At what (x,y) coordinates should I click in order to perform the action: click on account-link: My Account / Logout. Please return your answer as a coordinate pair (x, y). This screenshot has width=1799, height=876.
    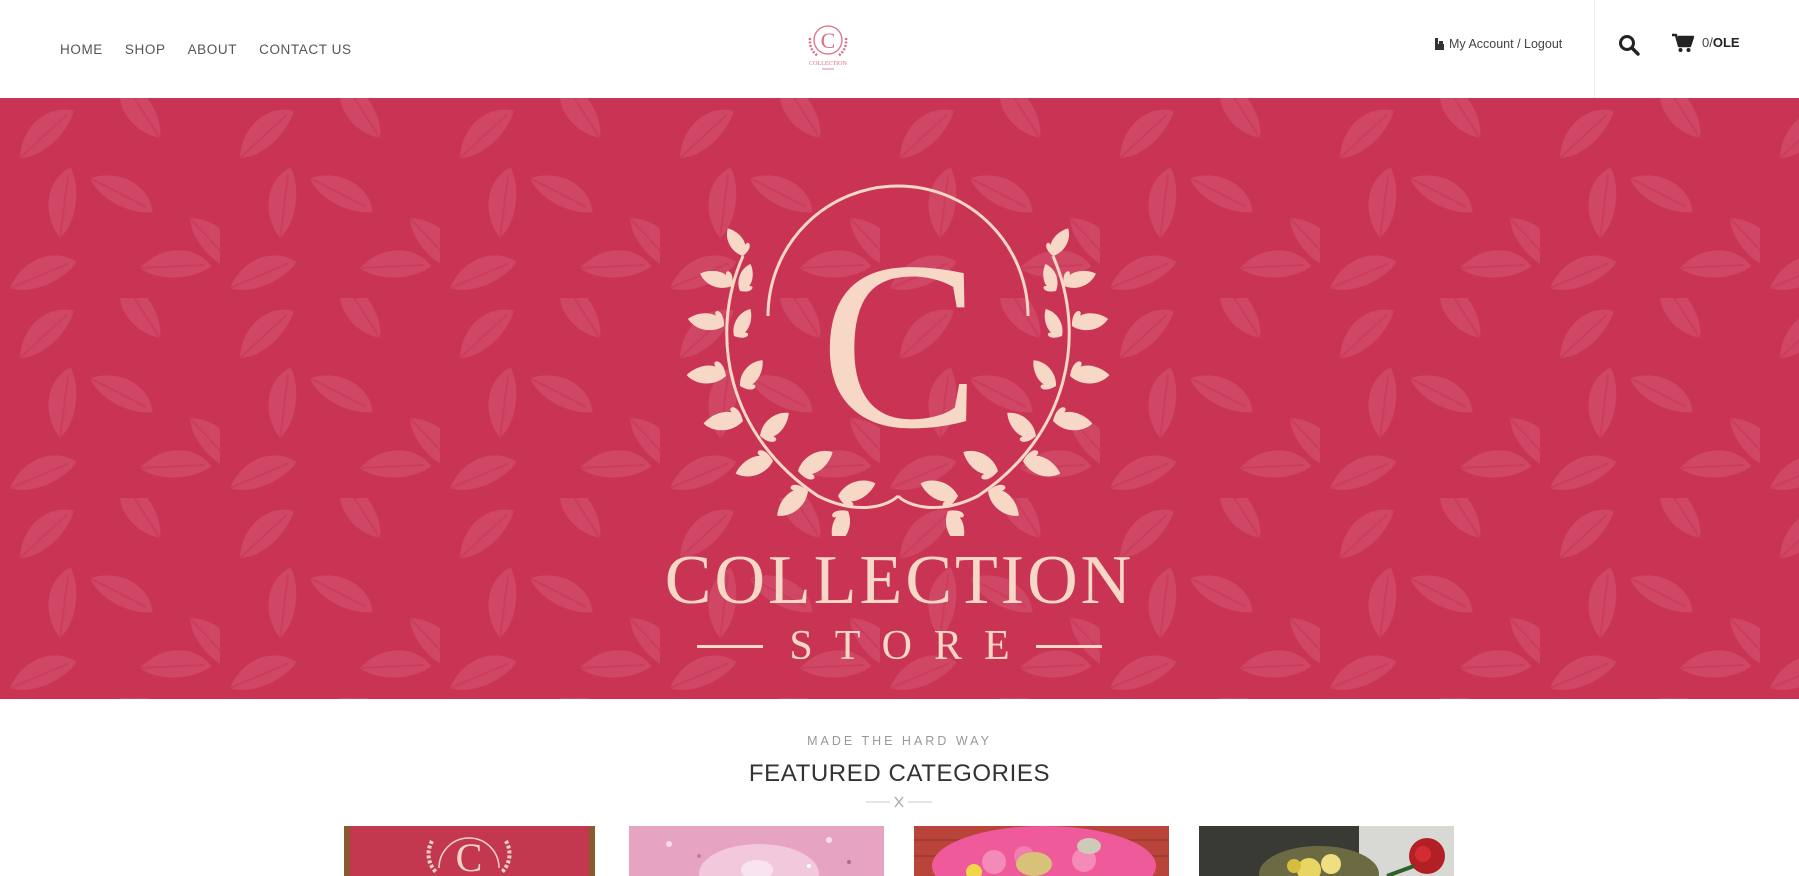
    Looking at the image, I should click on (1498, 44).